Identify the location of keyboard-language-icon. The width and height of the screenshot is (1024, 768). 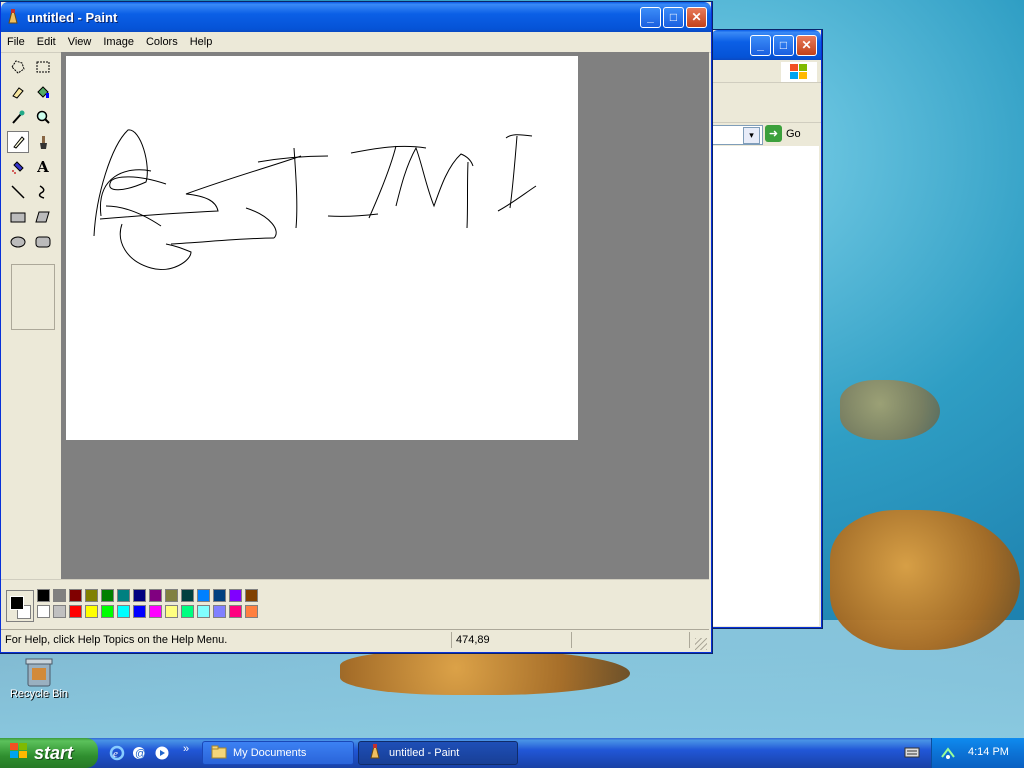
(912, 752).